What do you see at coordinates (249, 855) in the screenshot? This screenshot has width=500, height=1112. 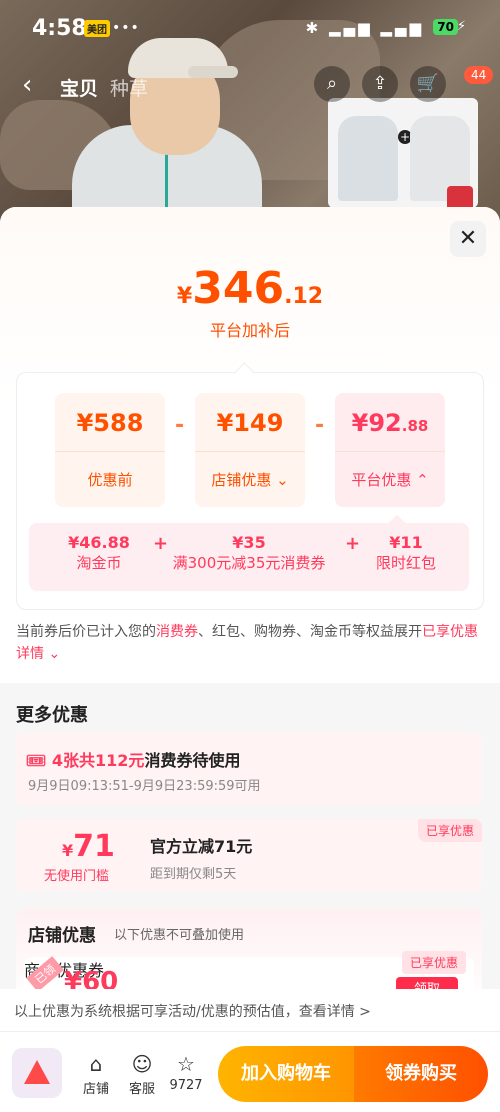 I see `official-discount-card: 已享优惠 ¥71 无使用门槛 官方立减71元 距到期仅剩5天` at bounding box center [249, 855].